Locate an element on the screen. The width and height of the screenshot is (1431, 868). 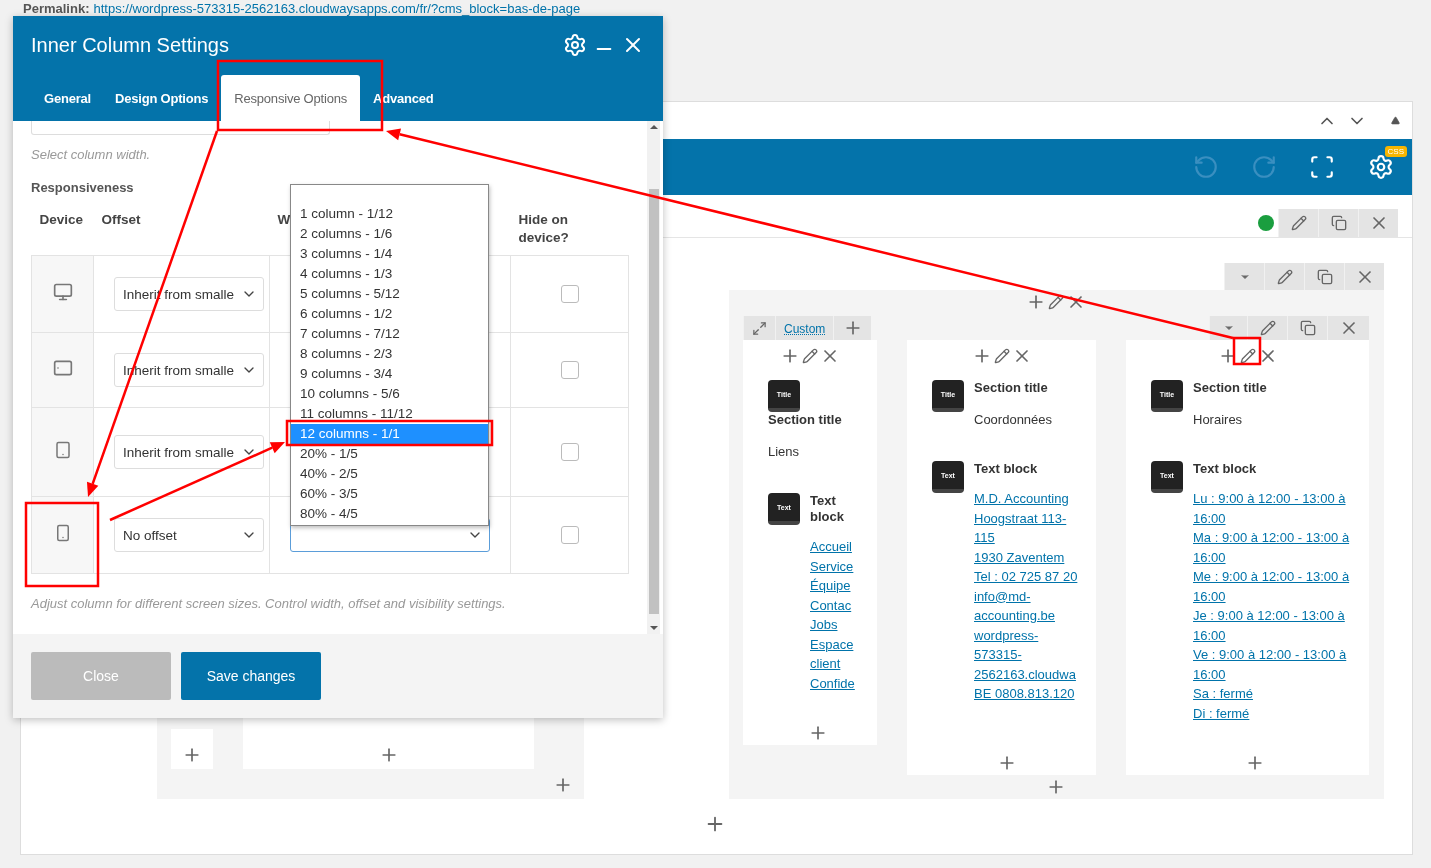
dialog-title: Inner Column Settings is located at coordinates (130, 45).